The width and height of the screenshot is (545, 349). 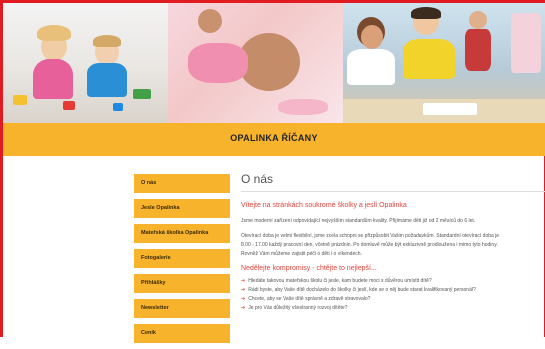 I want to click on page-title: O nás, so click(x=257, y=179).